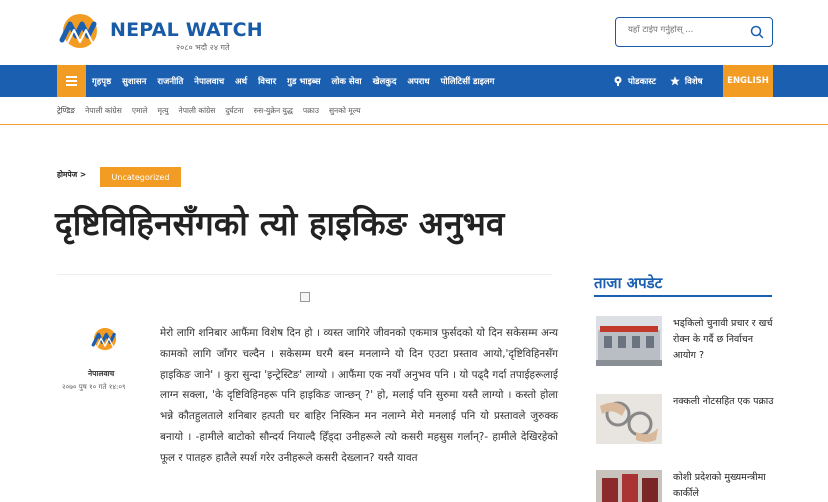 This screenshot has height=502, width=828. I want to click on nav-special: विशेष, so click(694, 81).